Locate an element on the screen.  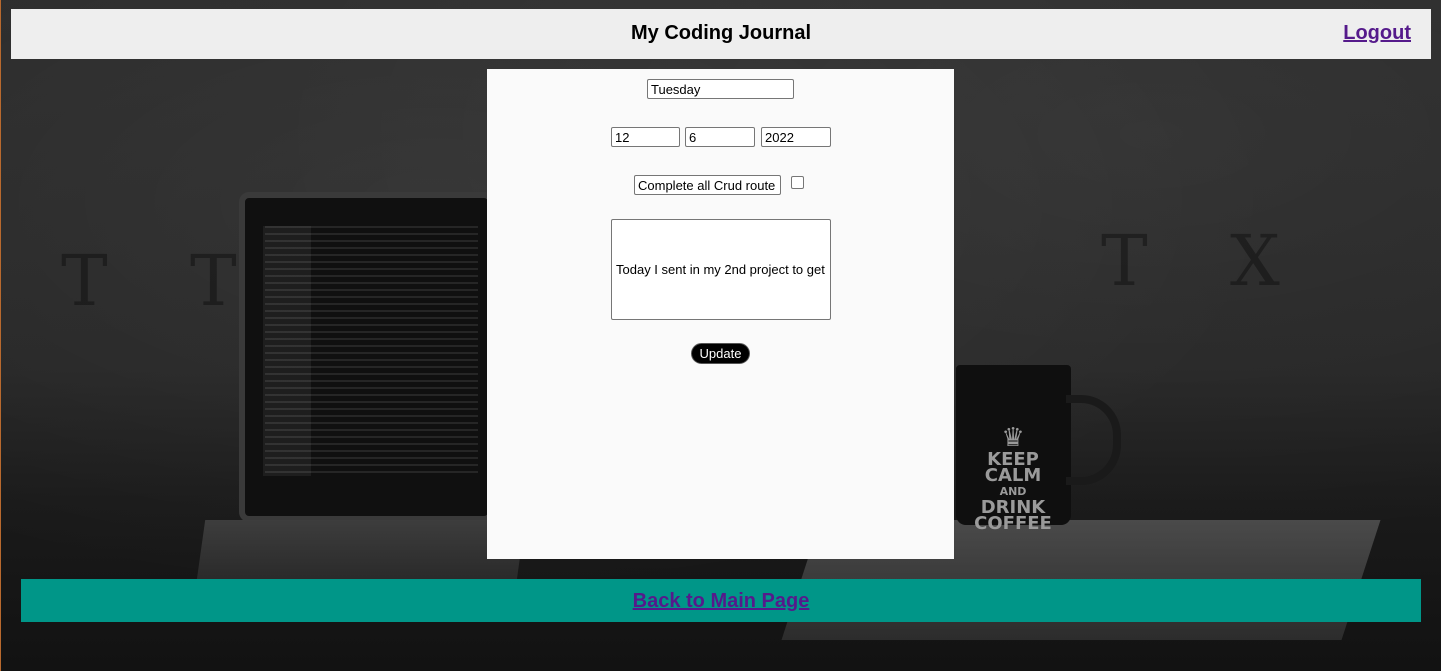
mug-text-line: CALM is located at coordinates (1013, 475).